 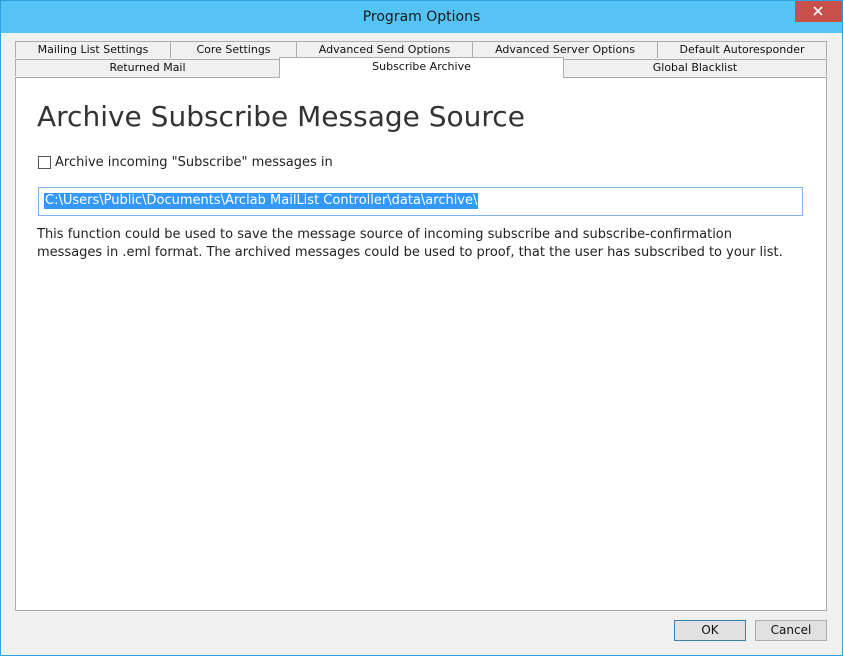 What do you see at coordinates (421, 67) in the screenshot?
I see `tab-subscribe-archive: Subscribe Archive` at bounding box center [421, 67].